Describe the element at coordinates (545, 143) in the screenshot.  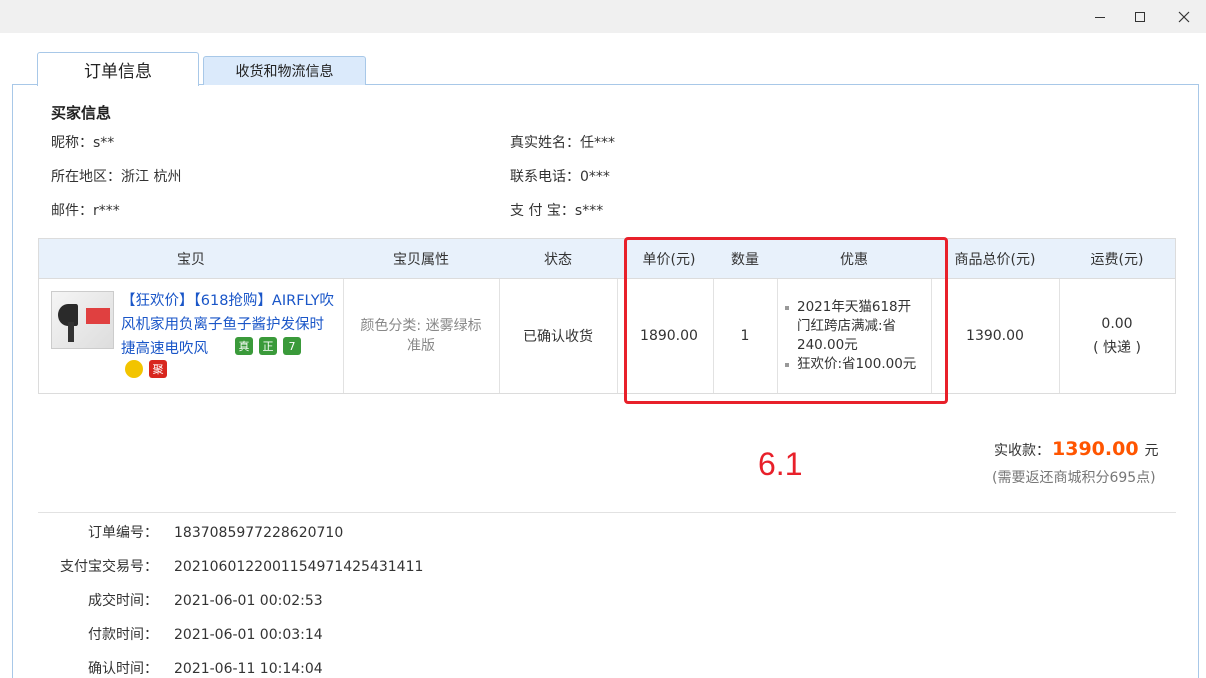
I see `realname-label: 真实姓名：` at that location.